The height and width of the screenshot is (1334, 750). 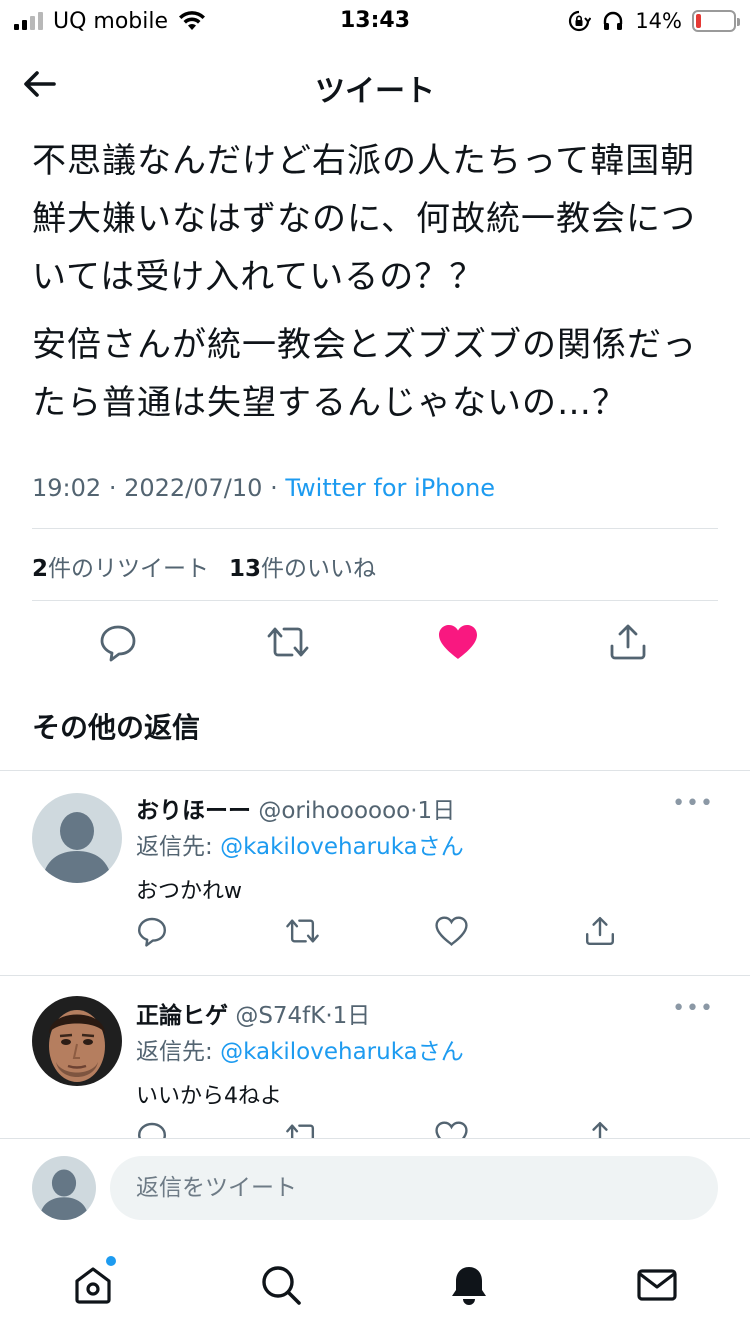 What do you see at coordinates (280, 1016) in the screenshot?
I see `reply-handle: @S74fK` at bounding box center [280, 1016].